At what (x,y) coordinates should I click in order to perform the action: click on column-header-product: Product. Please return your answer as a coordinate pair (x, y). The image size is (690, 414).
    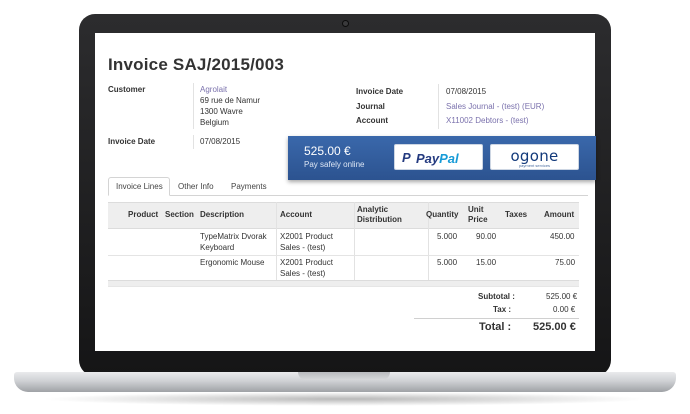
    Looking at the image, I should click on (143, 214).